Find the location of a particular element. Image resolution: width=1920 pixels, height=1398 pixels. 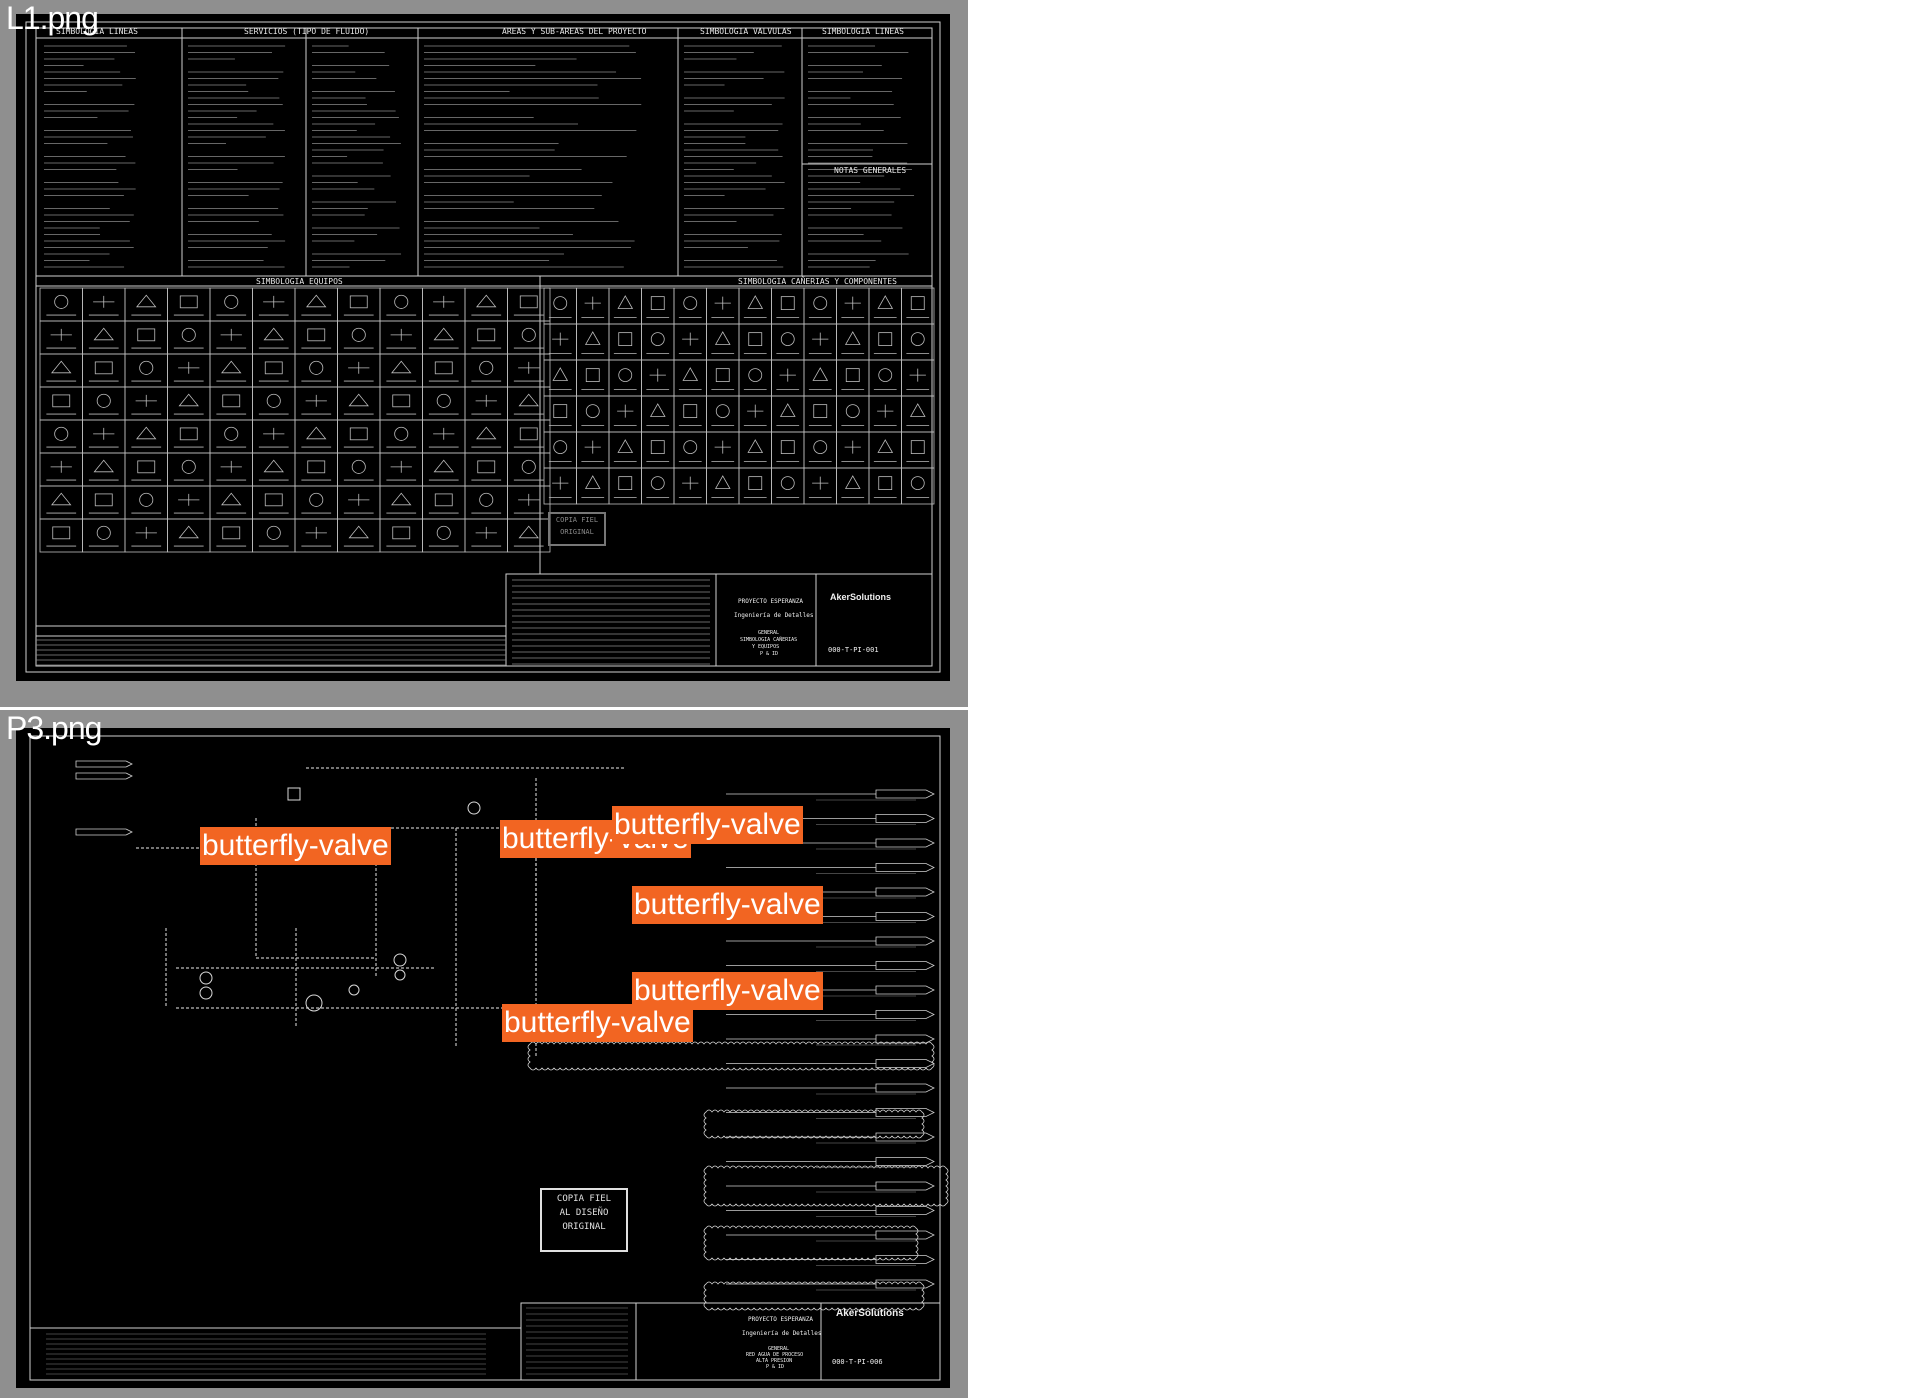

header-servicios: SERVICIOS (TIPO DE FLUIDO) is located at coordinates (307, 31).